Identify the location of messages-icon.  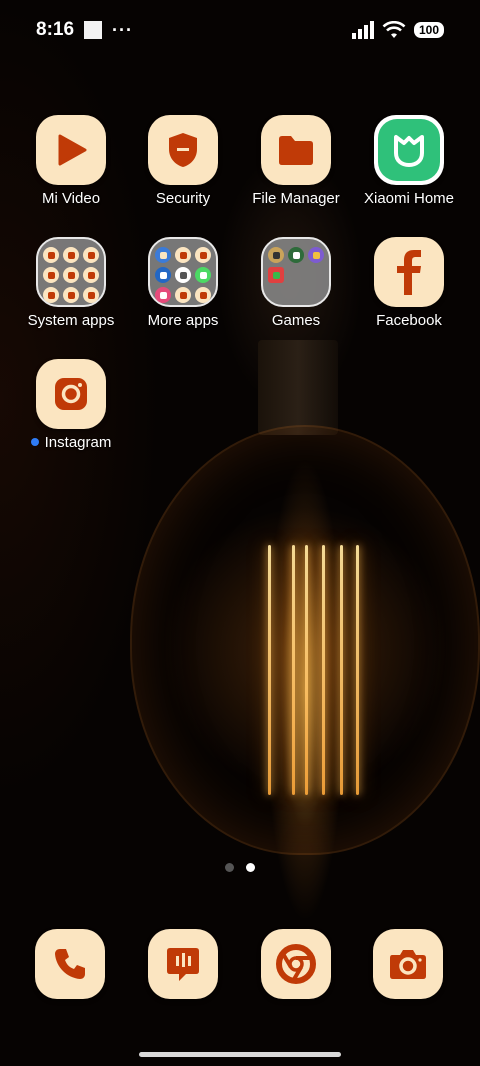
(183, 964).